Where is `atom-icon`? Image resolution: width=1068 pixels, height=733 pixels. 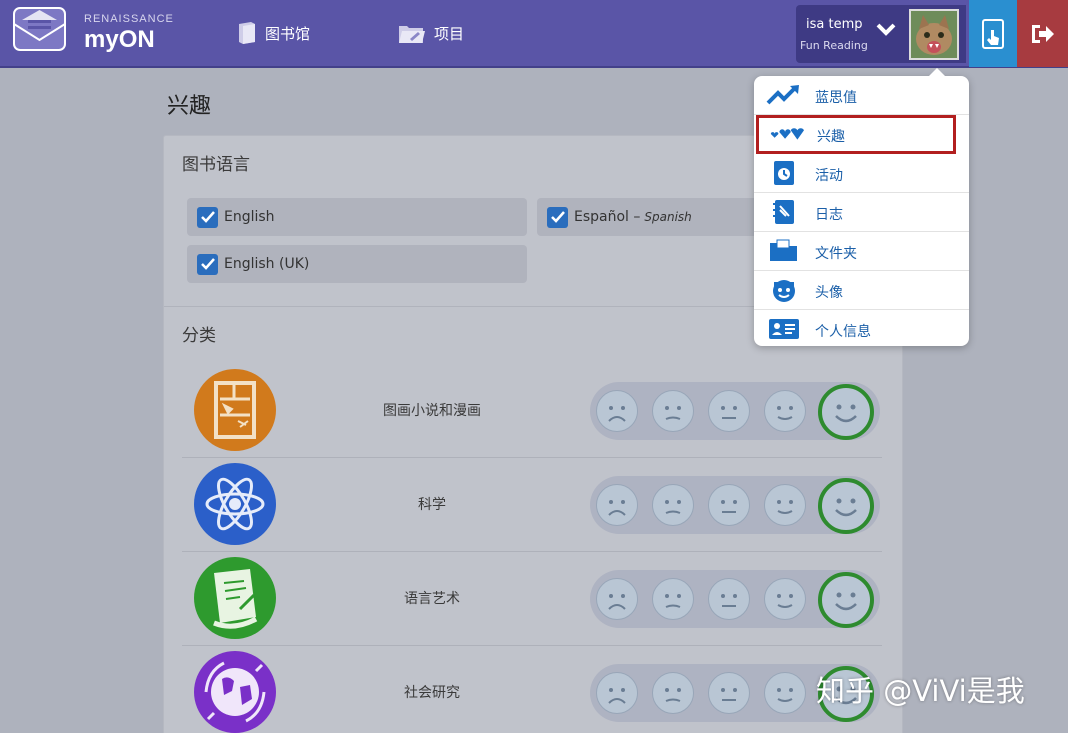 atom-icon is located at coordinates (235, 504).